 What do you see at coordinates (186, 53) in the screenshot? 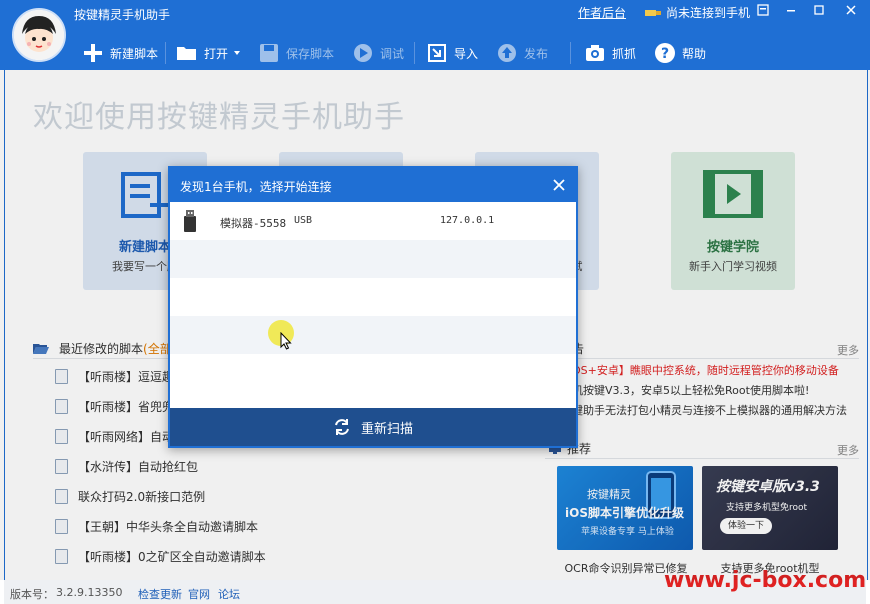
I see `folder-icon` at bounding box center [186, 53].